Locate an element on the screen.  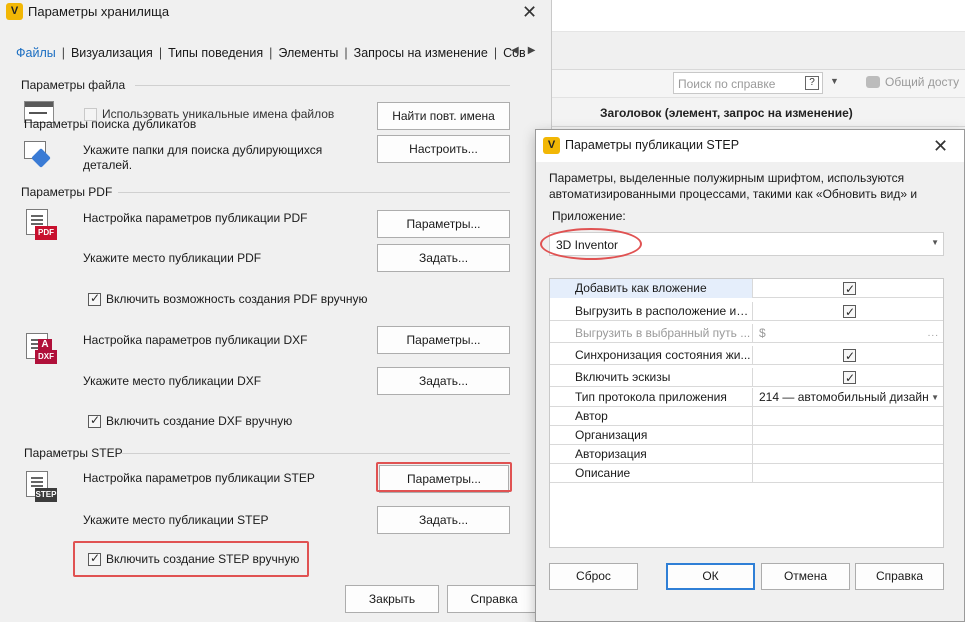
property-row: Добавить как вложение is located at coordinates (746, 288).